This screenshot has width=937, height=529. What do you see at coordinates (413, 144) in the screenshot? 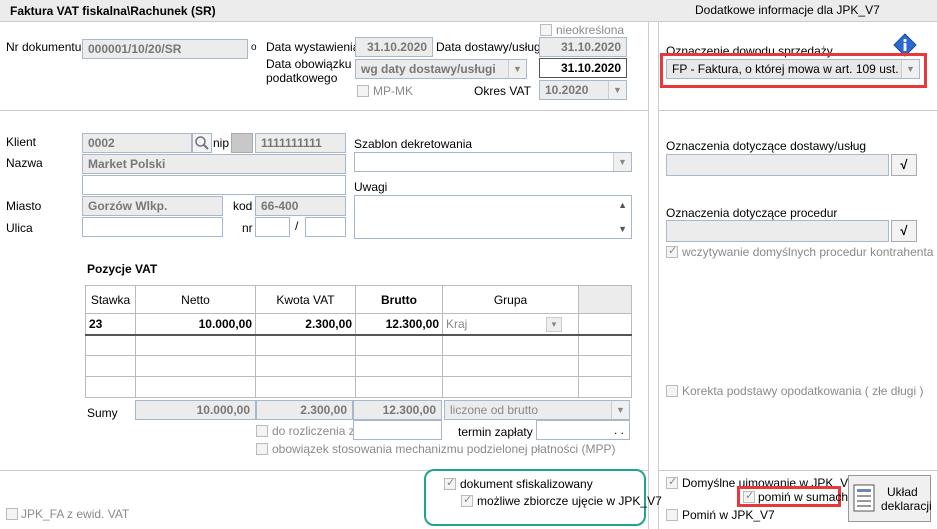
I see `szablon-label: Szablon dekretowania` at bounding box center [413, 144].